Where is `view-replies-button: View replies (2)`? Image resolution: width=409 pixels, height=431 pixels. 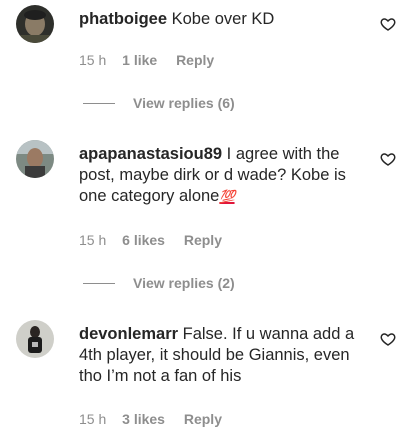
view-replies-button: View replies (2) is located at coordinates (159, 283).